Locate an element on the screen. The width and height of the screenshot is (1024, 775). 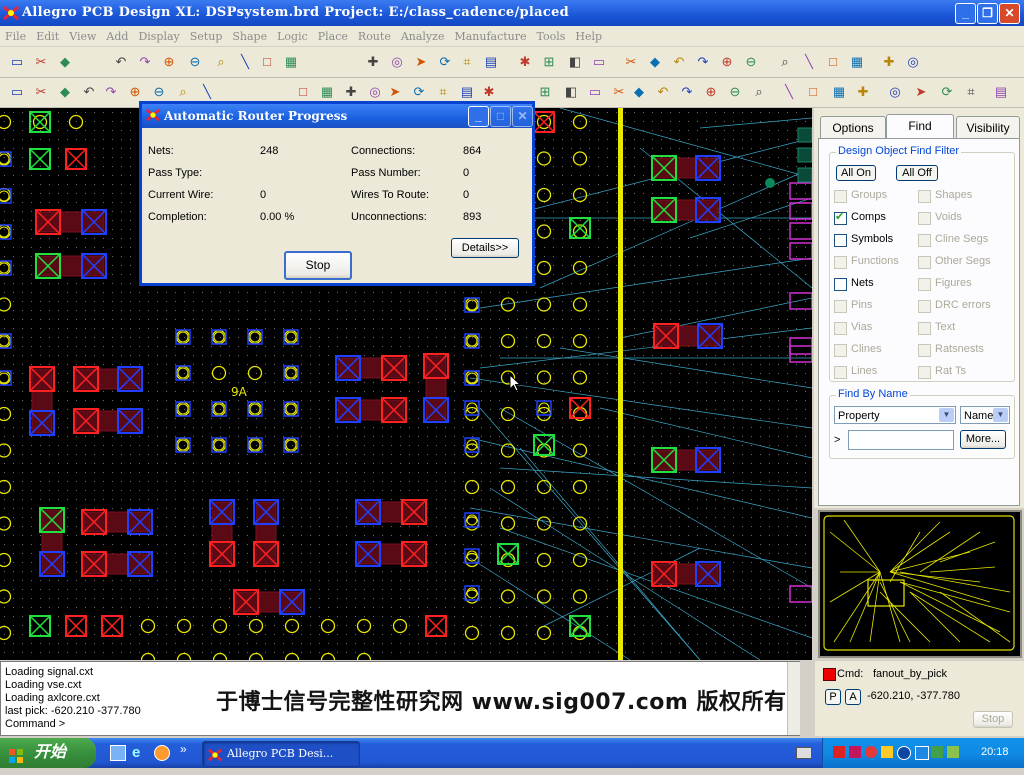
toolbar1-tool-icon: ◧ is located at coordinates (575, 62).